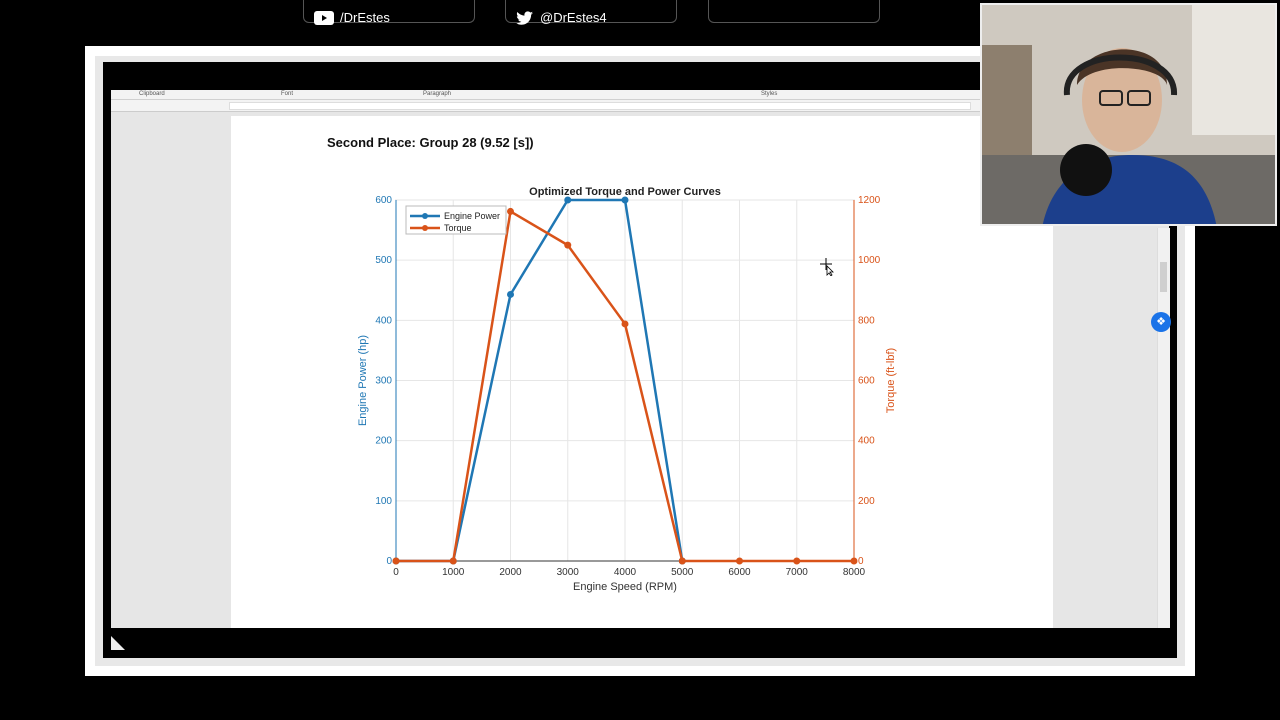 The image size is (1280, 720). Describe the element at coordinates (458, 228) in the screenshot. I see `legend-label: Torque` at that location.